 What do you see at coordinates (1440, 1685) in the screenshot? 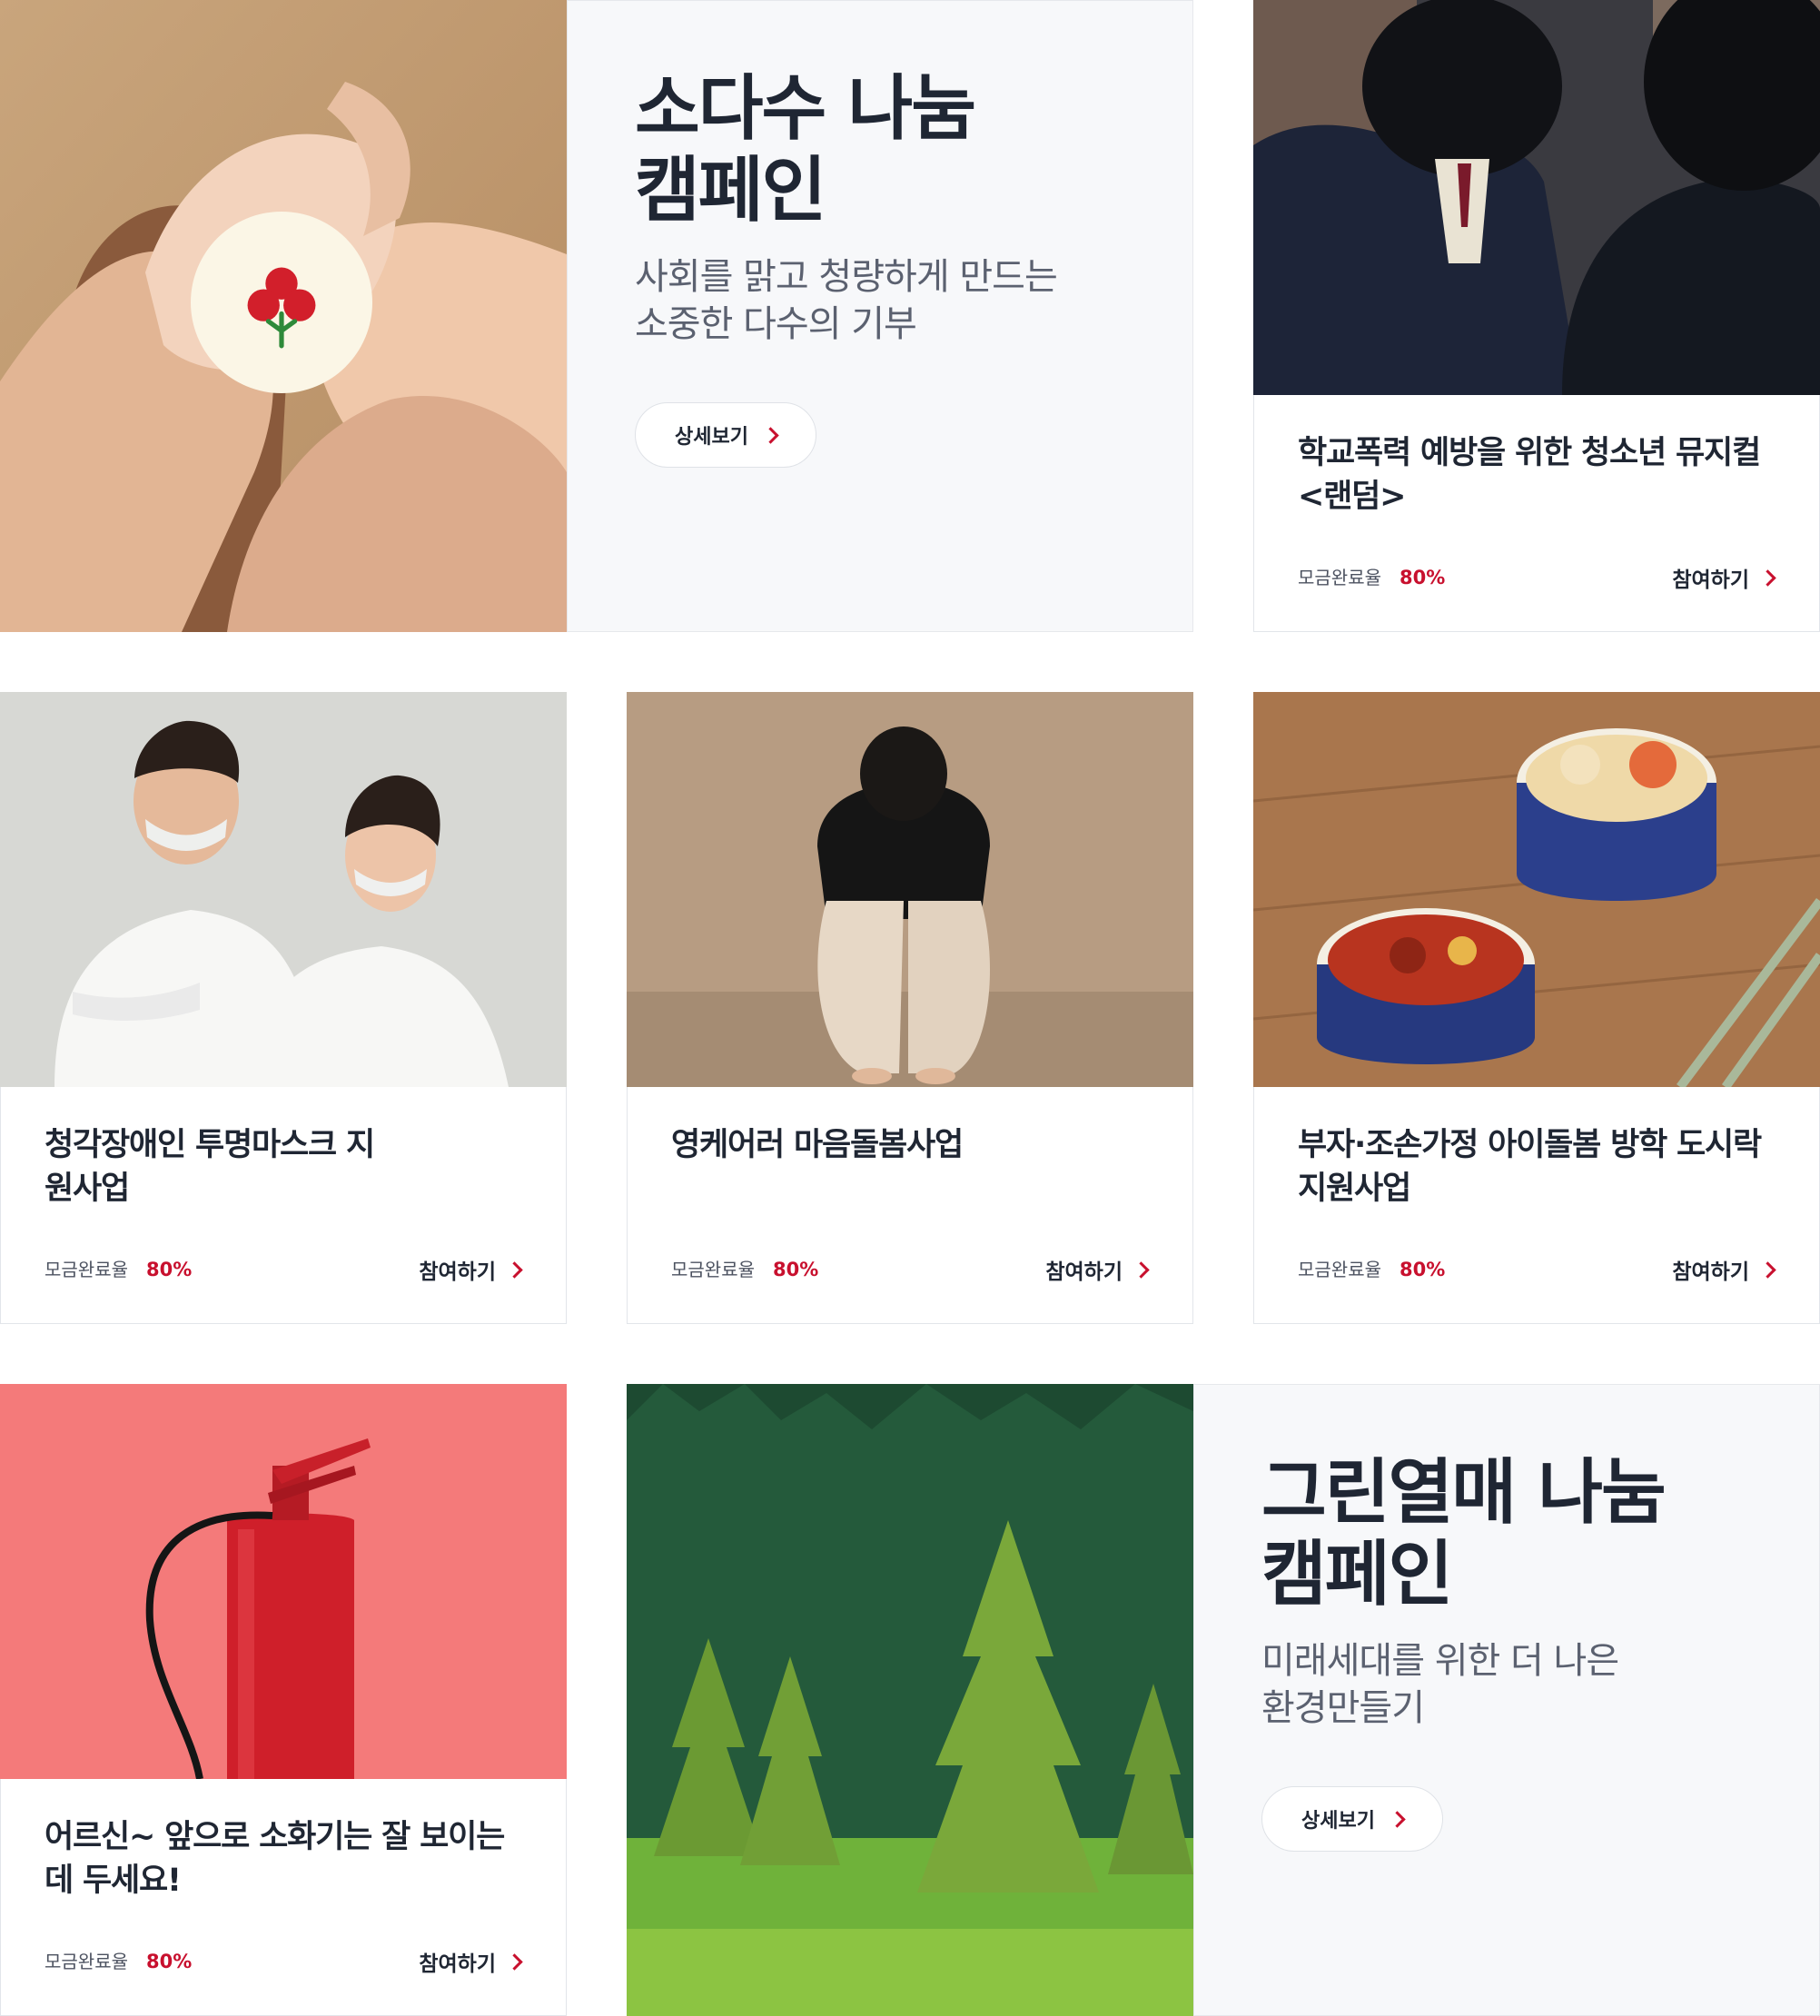
I see `feature-description: 미래세대를 위한 더 나은 환경만들기` at bounding box center [1440, 1685].